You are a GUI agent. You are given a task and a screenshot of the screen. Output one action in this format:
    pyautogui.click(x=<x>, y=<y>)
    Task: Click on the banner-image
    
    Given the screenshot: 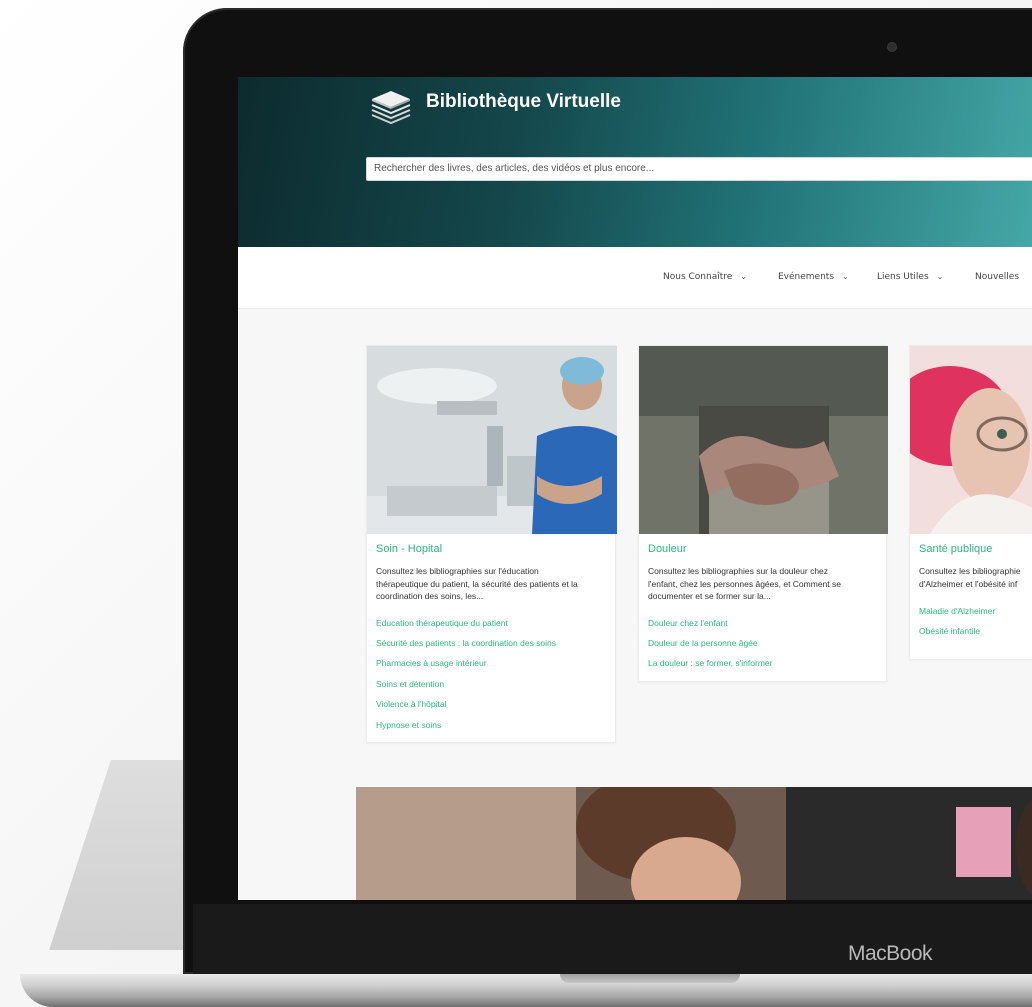 What is the action you would take?
    pyautogui.click(x=694, y=843)
    